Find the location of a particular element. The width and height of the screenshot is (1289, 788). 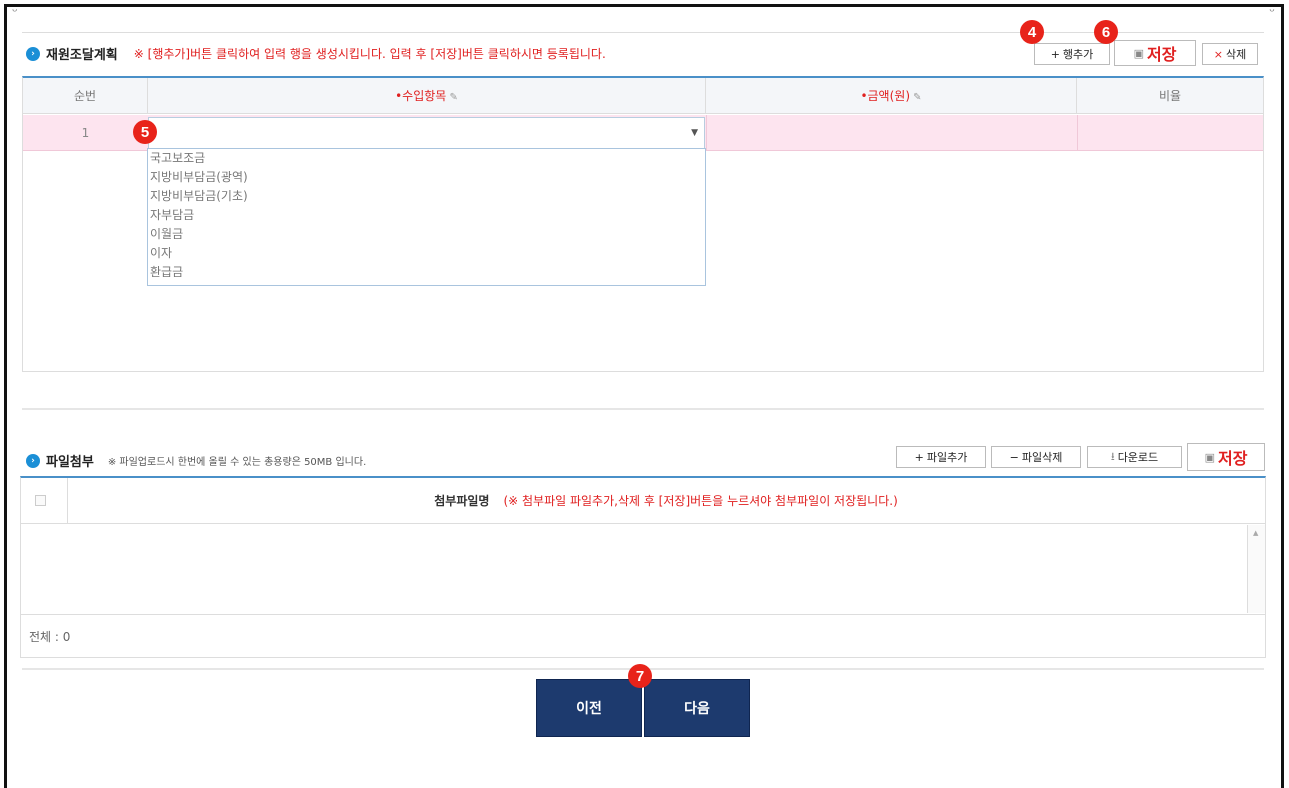

step-badge-6: 6 is located at coordinates (1106, 32).